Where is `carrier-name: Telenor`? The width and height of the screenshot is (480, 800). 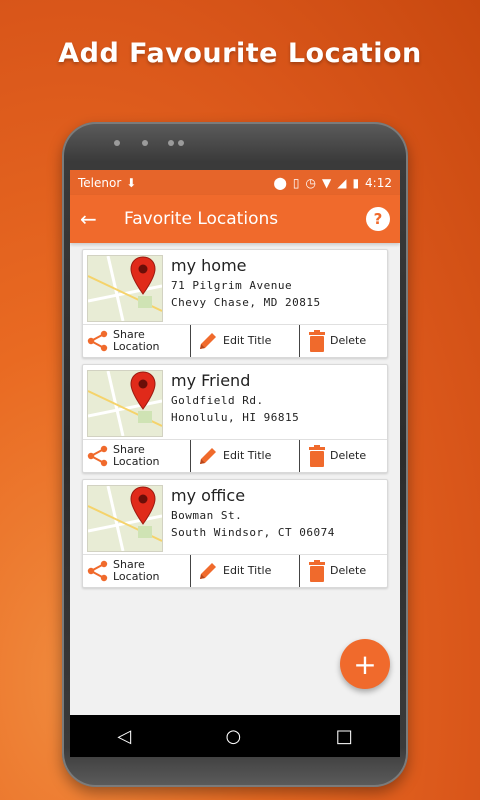
carrier-name: Telenor is located at coordinates (100, 182).